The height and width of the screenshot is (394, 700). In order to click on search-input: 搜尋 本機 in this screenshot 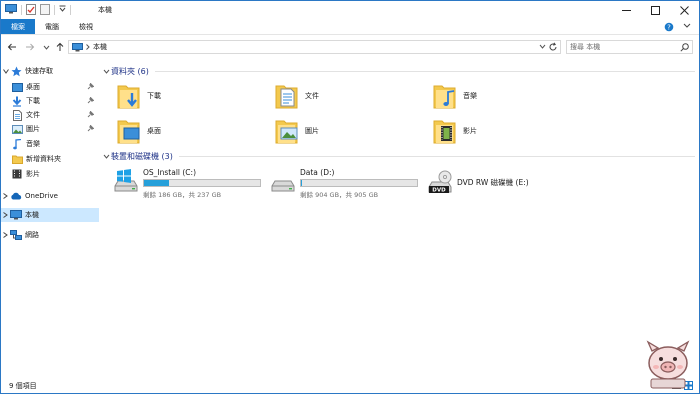, I will do `click(625, 47)`.